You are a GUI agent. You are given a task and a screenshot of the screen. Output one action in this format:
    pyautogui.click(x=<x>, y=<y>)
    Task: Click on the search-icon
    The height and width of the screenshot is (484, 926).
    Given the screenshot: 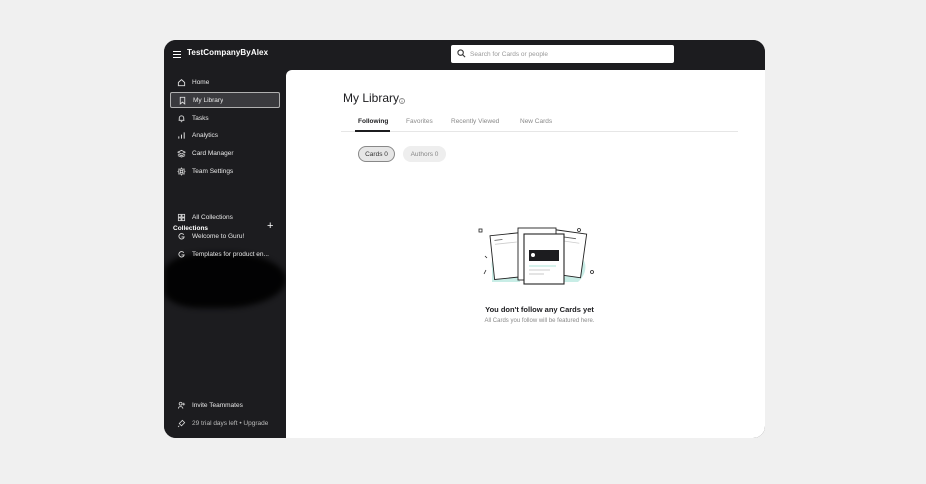 What is the action you would take?
    pyautogui.click(x=461, y=53)
    